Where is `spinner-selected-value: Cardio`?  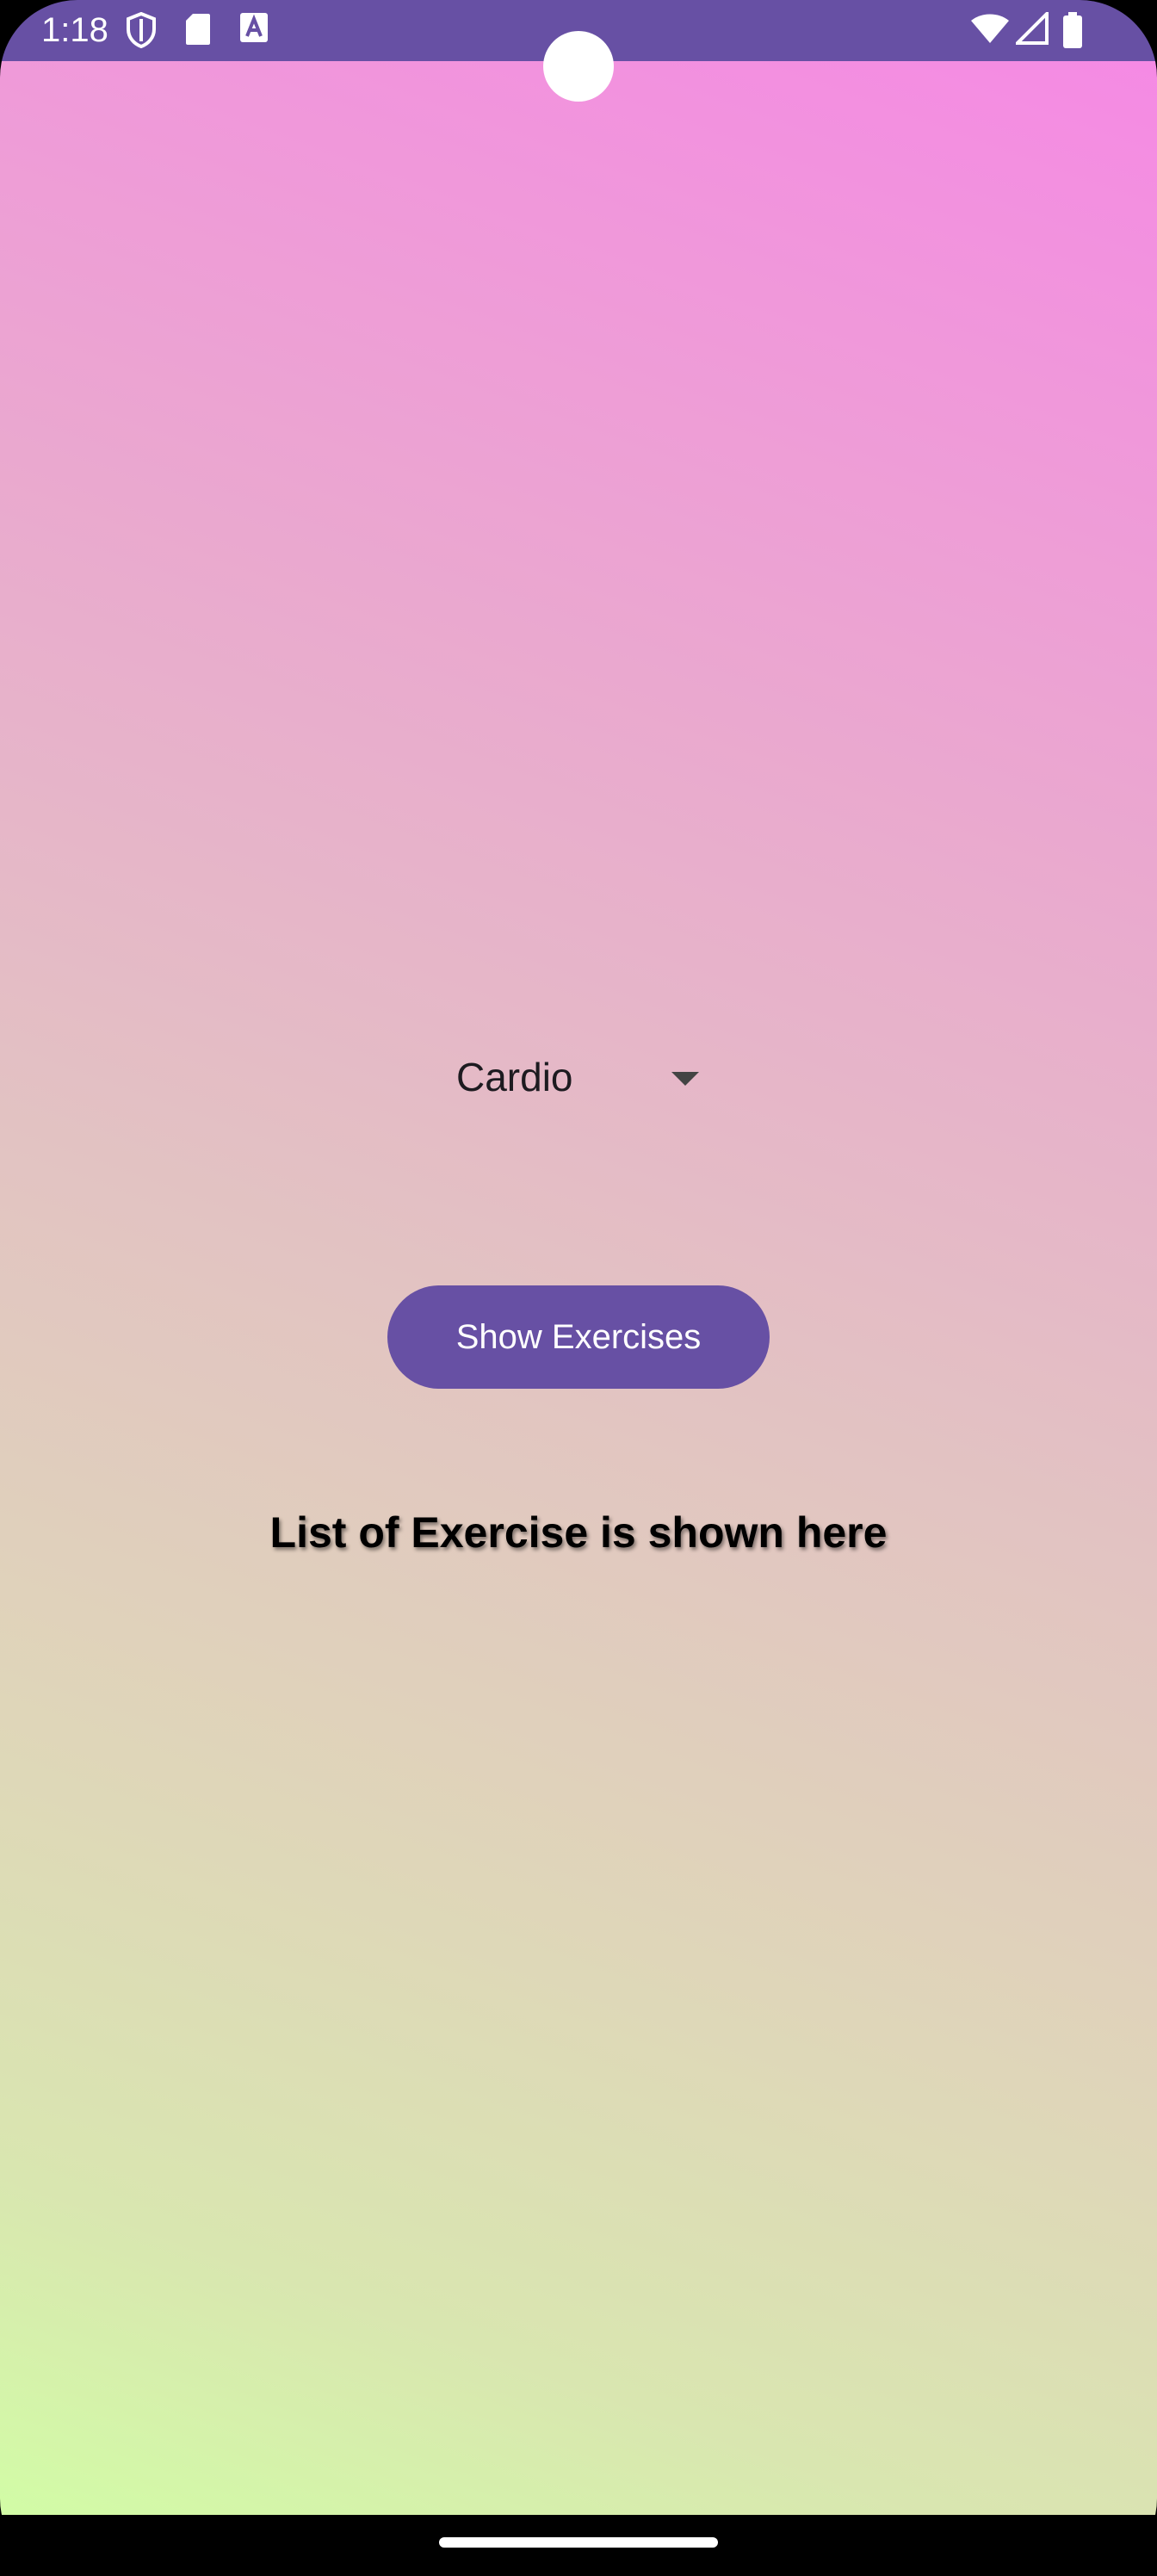 spinner-selected-value: Cardio is located at coordinates (515, 1077).